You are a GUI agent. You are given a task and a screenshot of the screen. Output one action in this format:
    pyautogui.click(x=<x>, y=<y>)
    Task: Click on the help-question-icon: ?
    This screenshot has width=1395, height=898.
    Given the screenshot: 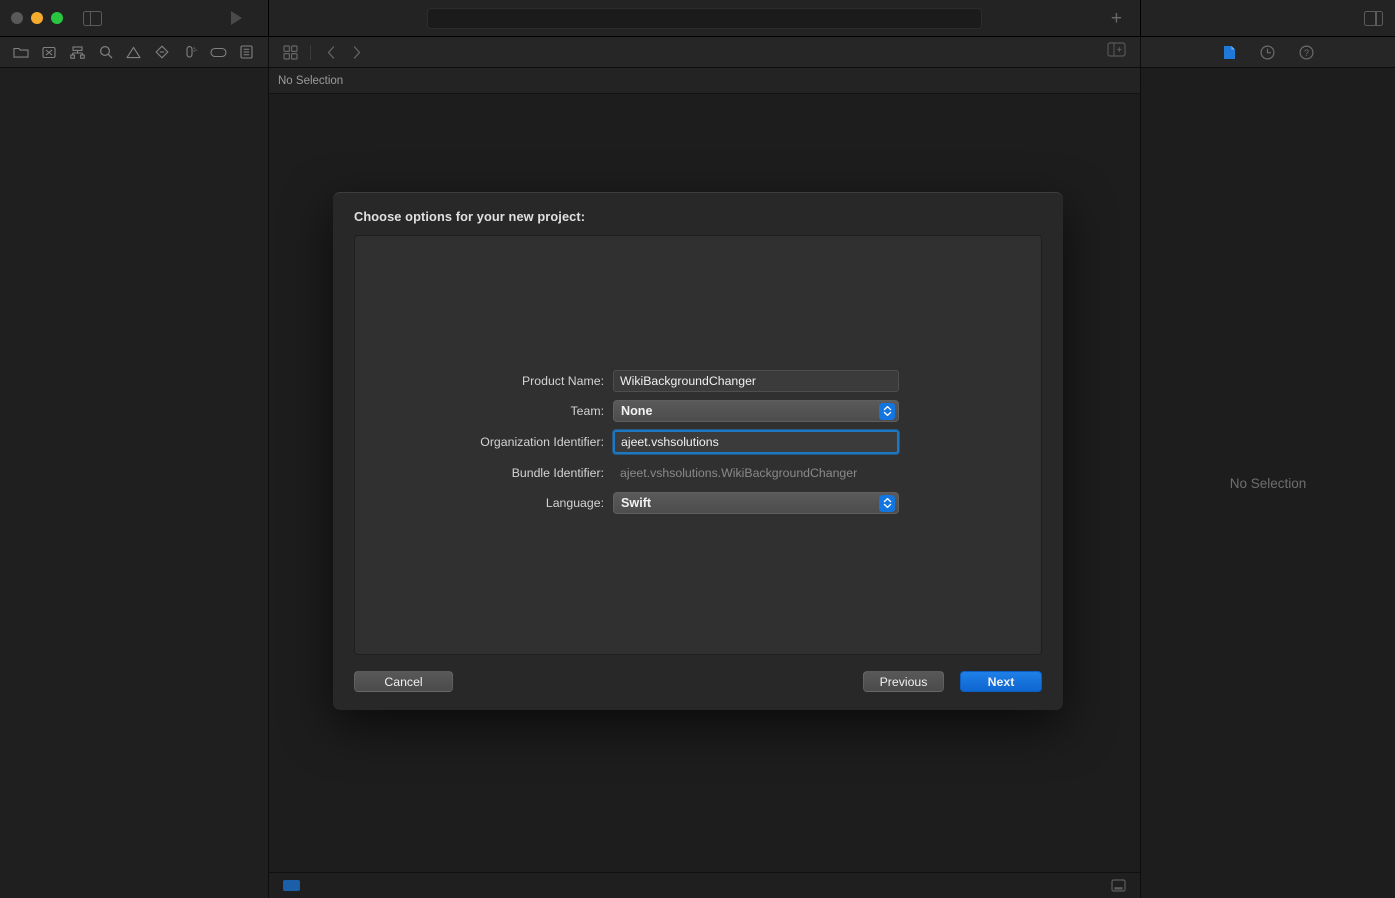 What is the action you would take?
    pyautogui.click(x=1306, y=52)
    